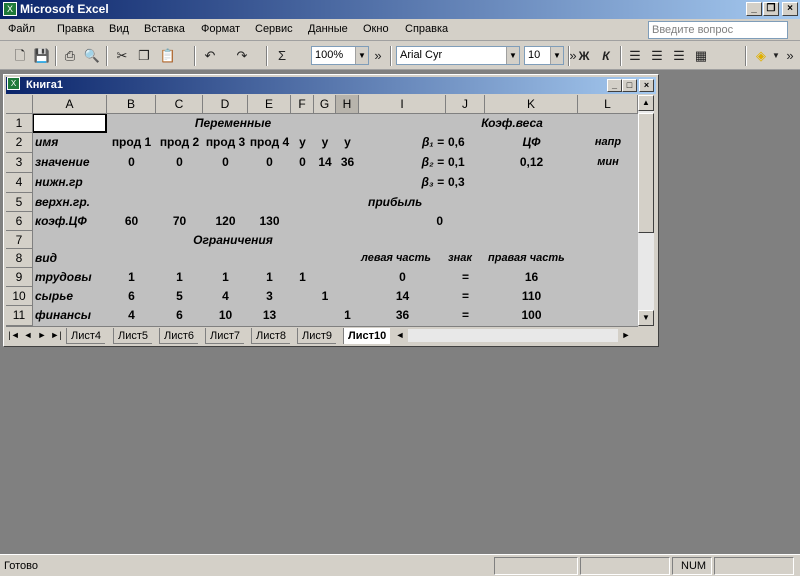 The height and width of the screenshot is (576, 800). Describe the element at coordinates (225, 296) in the screenshot. I see `cell-D10: 4` at that location.